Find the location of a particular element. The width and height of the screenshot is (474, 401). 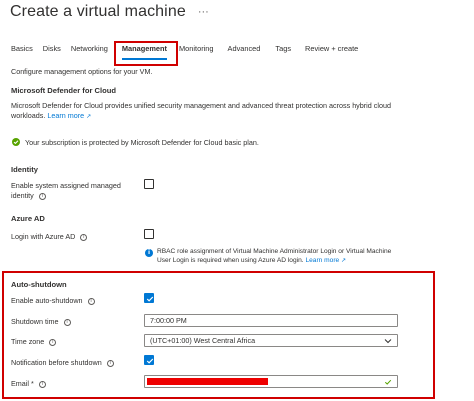

shutdown-time-input: 7:00:00 PM is located at coordinates (271, 320).